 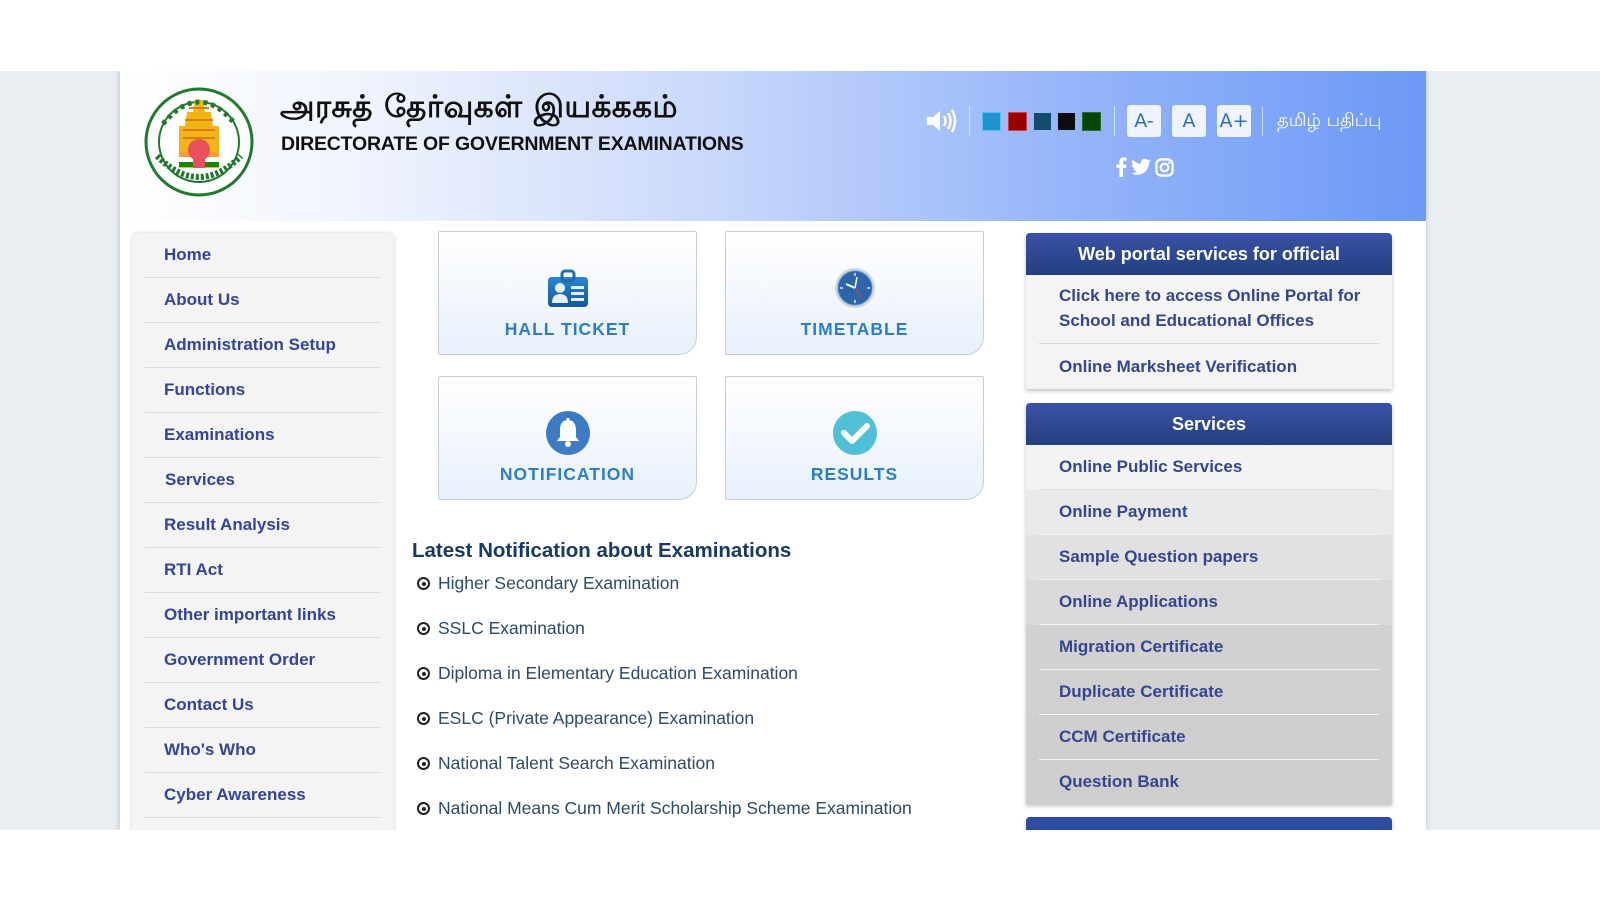 I want to click on results-label: RESULTS, so click(x=854, y=474).